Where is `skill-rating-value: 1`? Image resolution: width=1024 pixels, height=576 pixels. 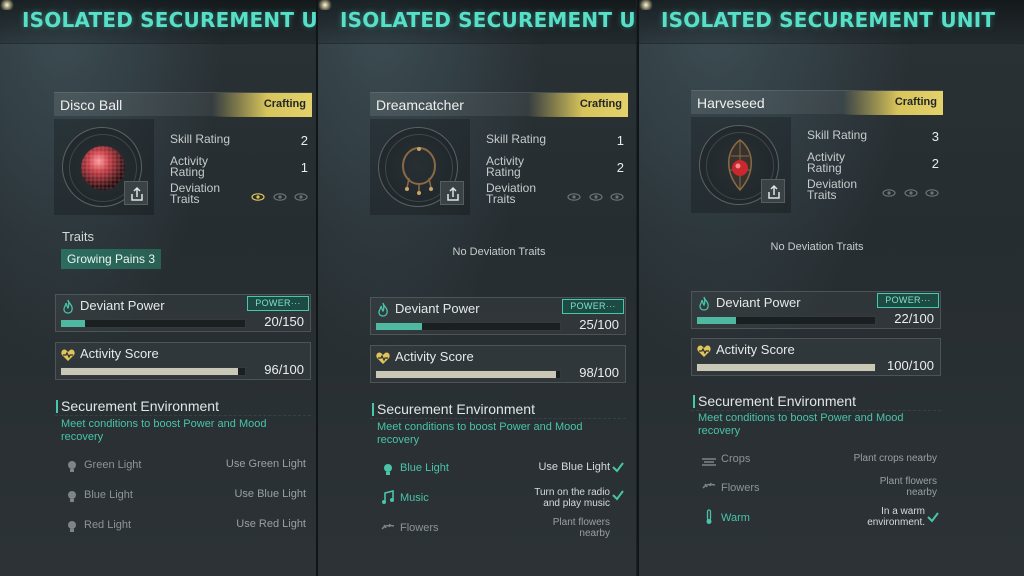 skill-rating-value: 1 is located at coordinates (620, 140).